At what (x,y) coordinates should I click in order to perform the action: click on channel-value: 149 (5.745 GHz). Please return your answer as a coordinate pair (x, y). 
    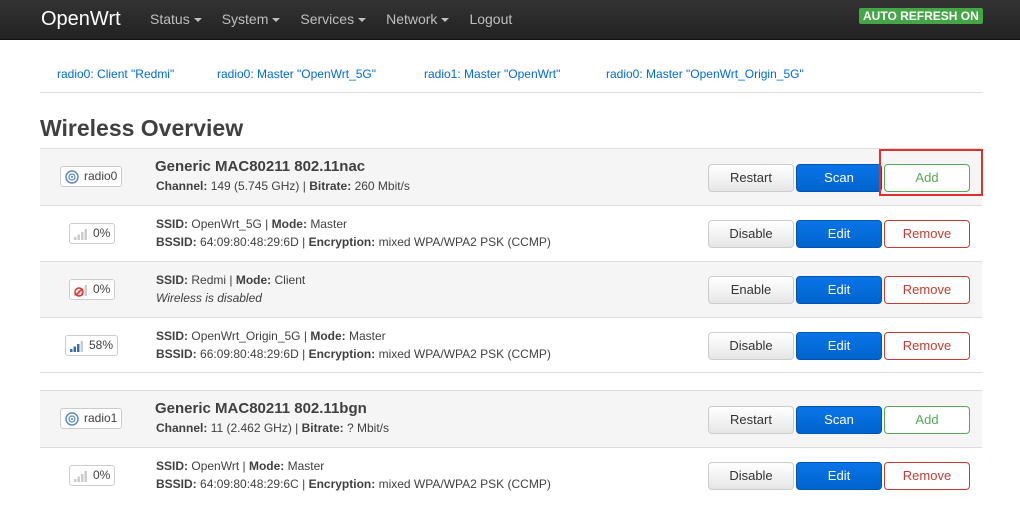
    Looking at the image, I should click on (255, 186).